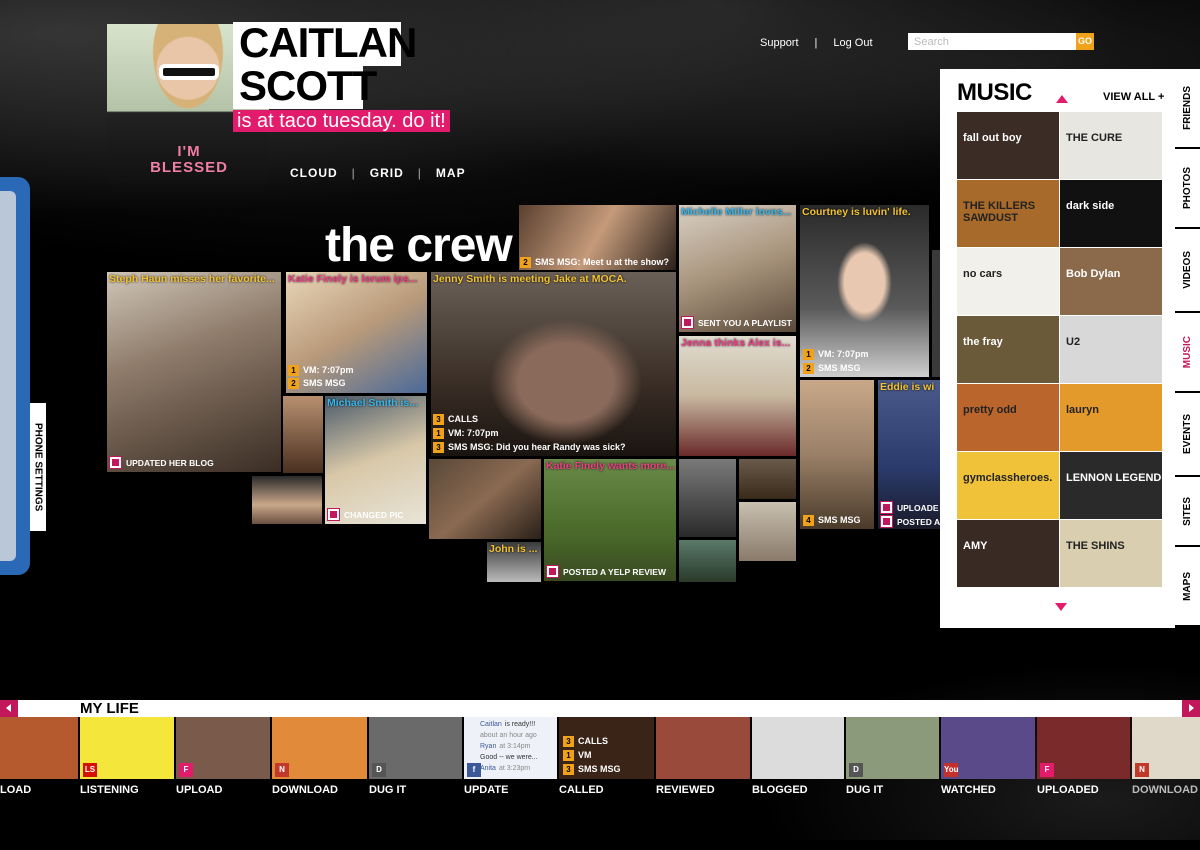 Image resolution: width=1200 pixels, height=850 pixels. What do you see at coordinates (1111, 349) in the screenshot?
I see `album-cover: U2` at bounding box center [1111, 349].